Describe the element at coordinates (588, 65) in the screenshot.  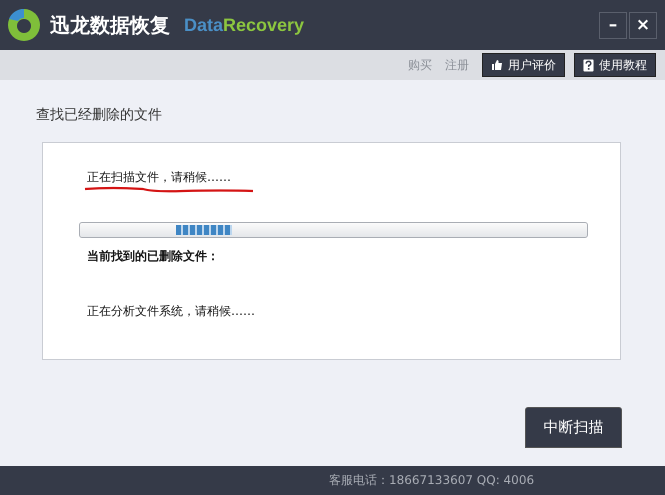
I see `help-icon` at that location.